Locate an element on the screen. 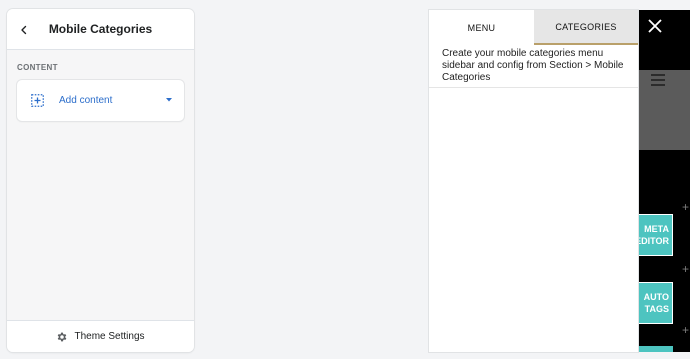 This screenshot has height=359, width=690. auto-tags-line2: TAGS is located at coordinates (656, 309).